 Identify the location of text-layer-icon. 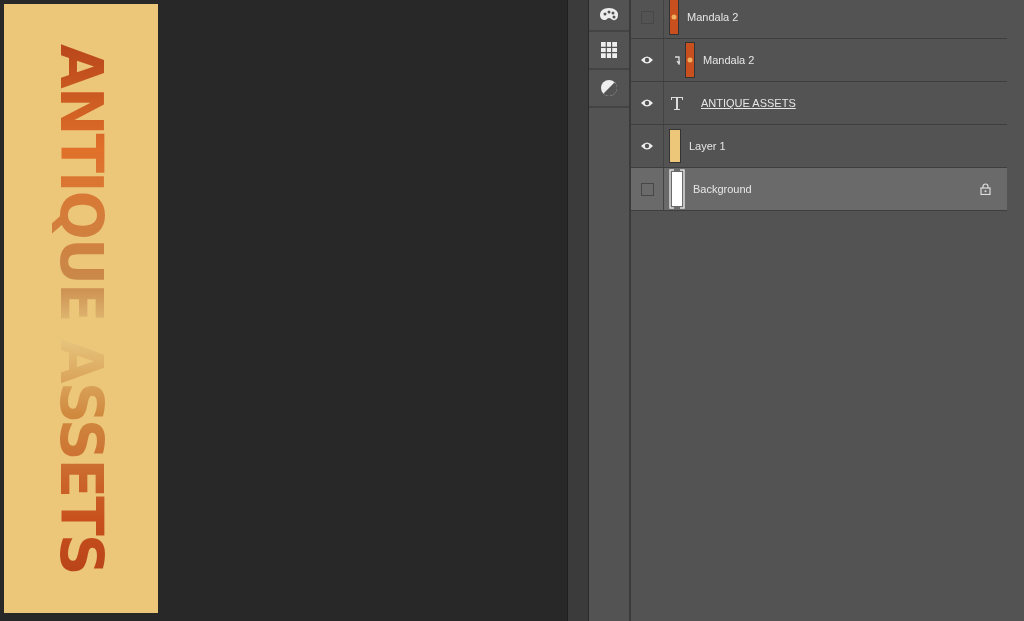
(677, 103).